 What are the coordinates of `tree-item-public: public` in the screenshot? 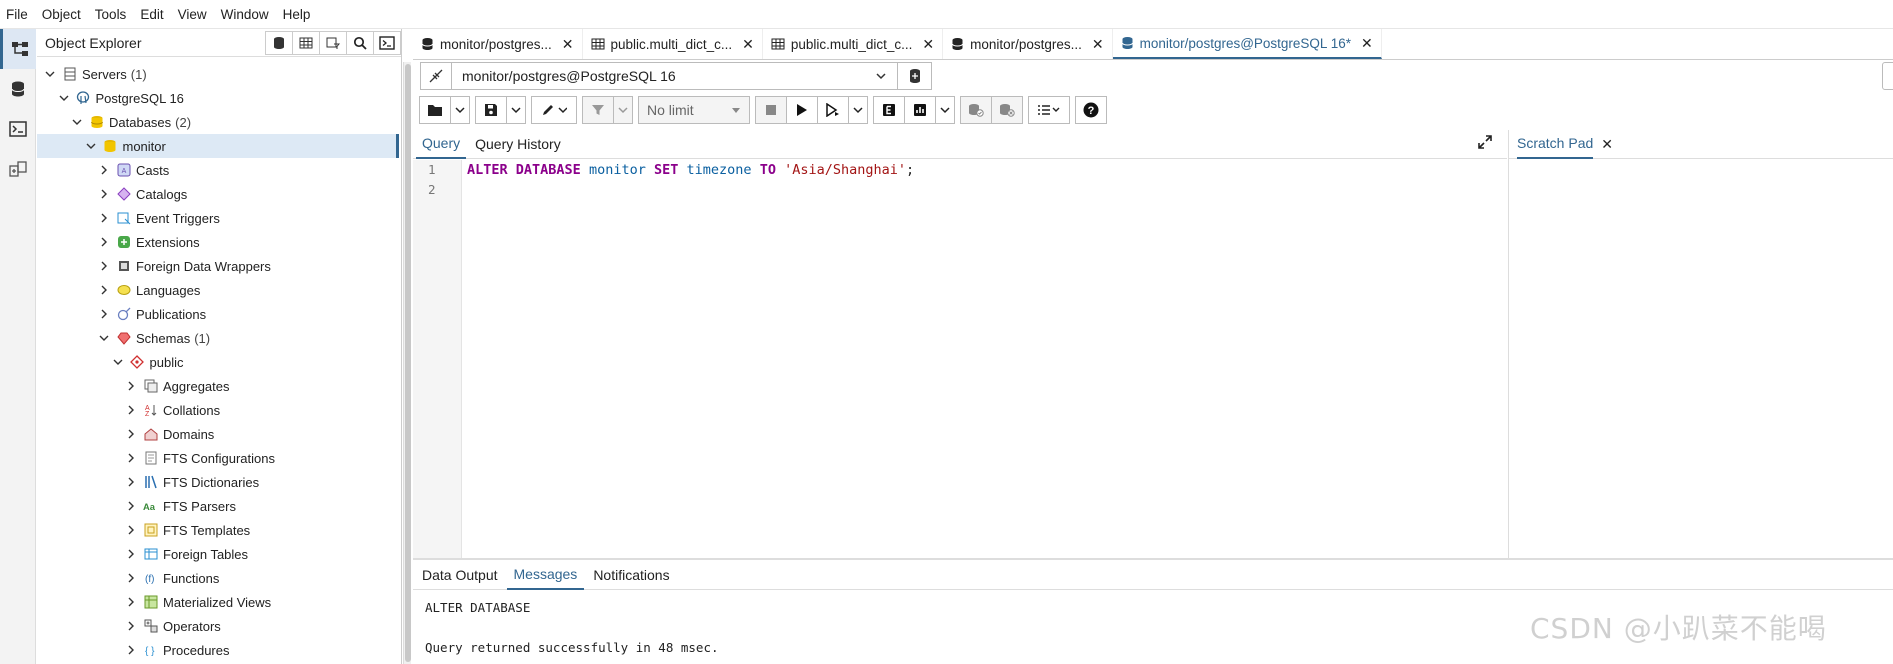 It's located at (218, 362).